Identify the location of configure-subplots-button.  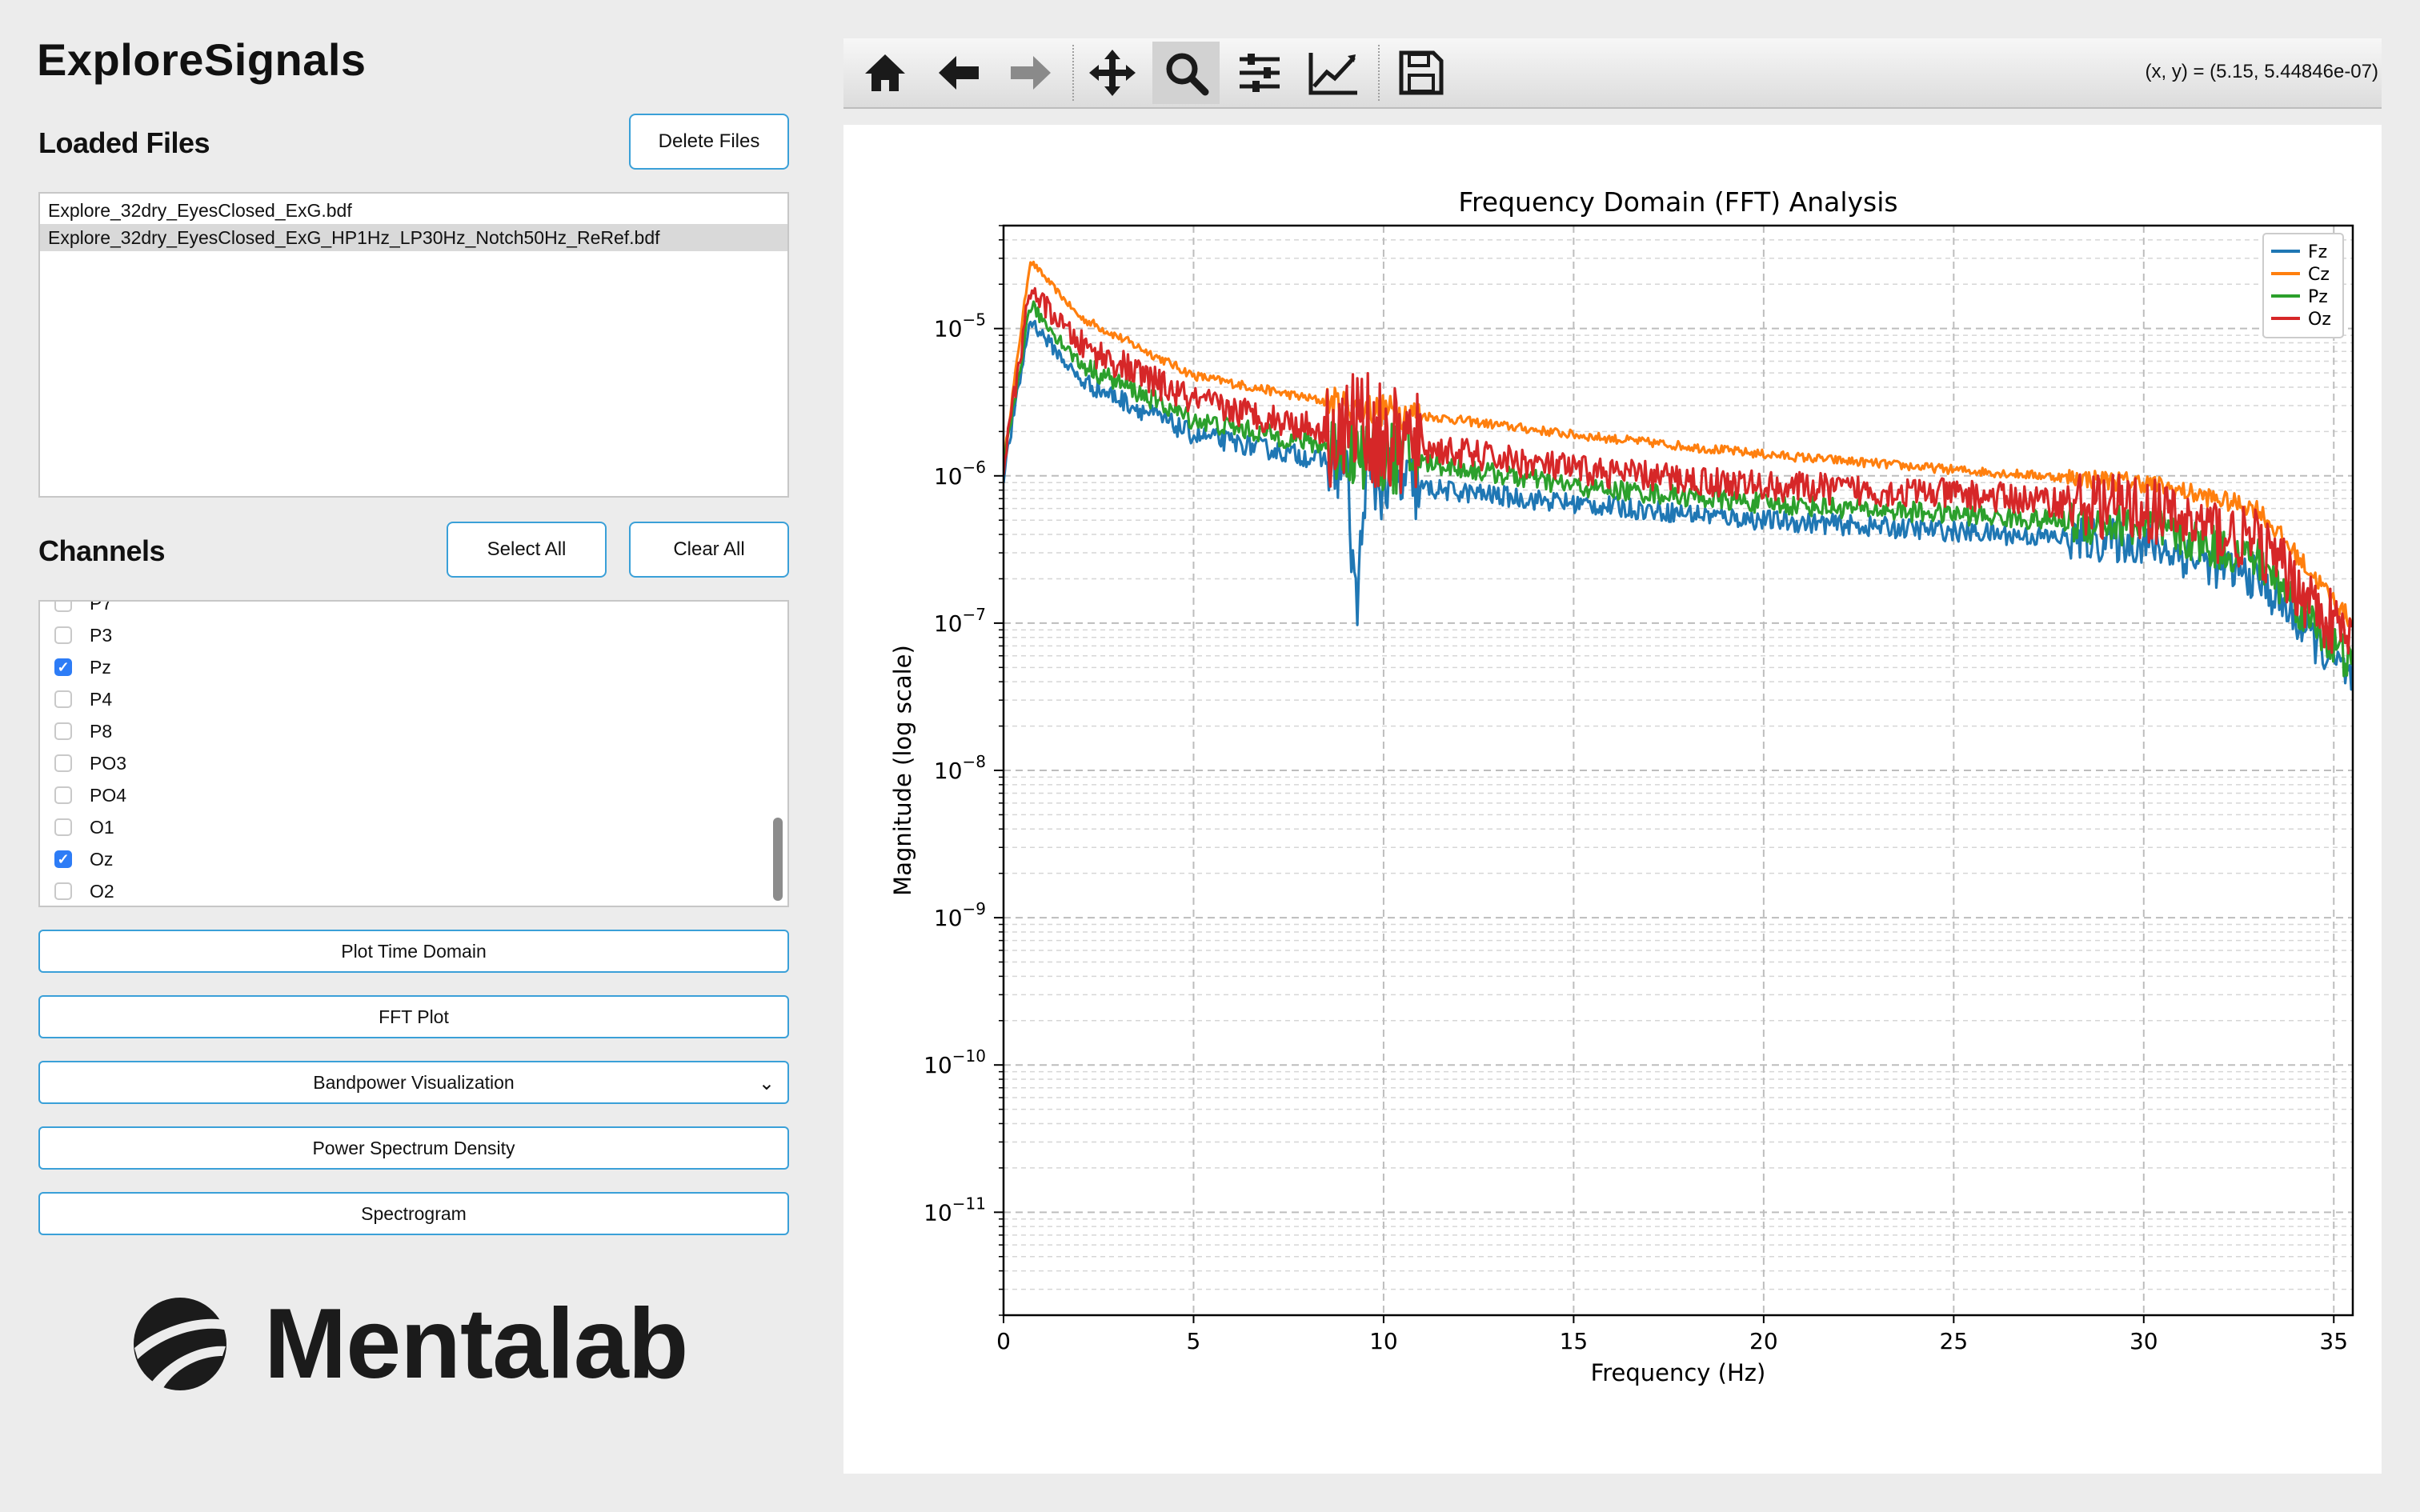
(1259, 73).